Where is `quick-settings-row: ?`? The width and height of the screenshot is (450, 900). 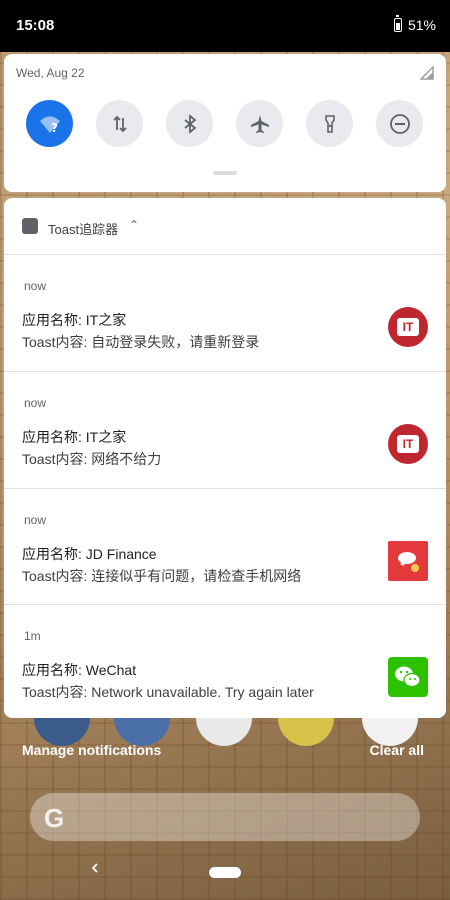
quick-settings-row: ? is located at coordinates (224, 123).